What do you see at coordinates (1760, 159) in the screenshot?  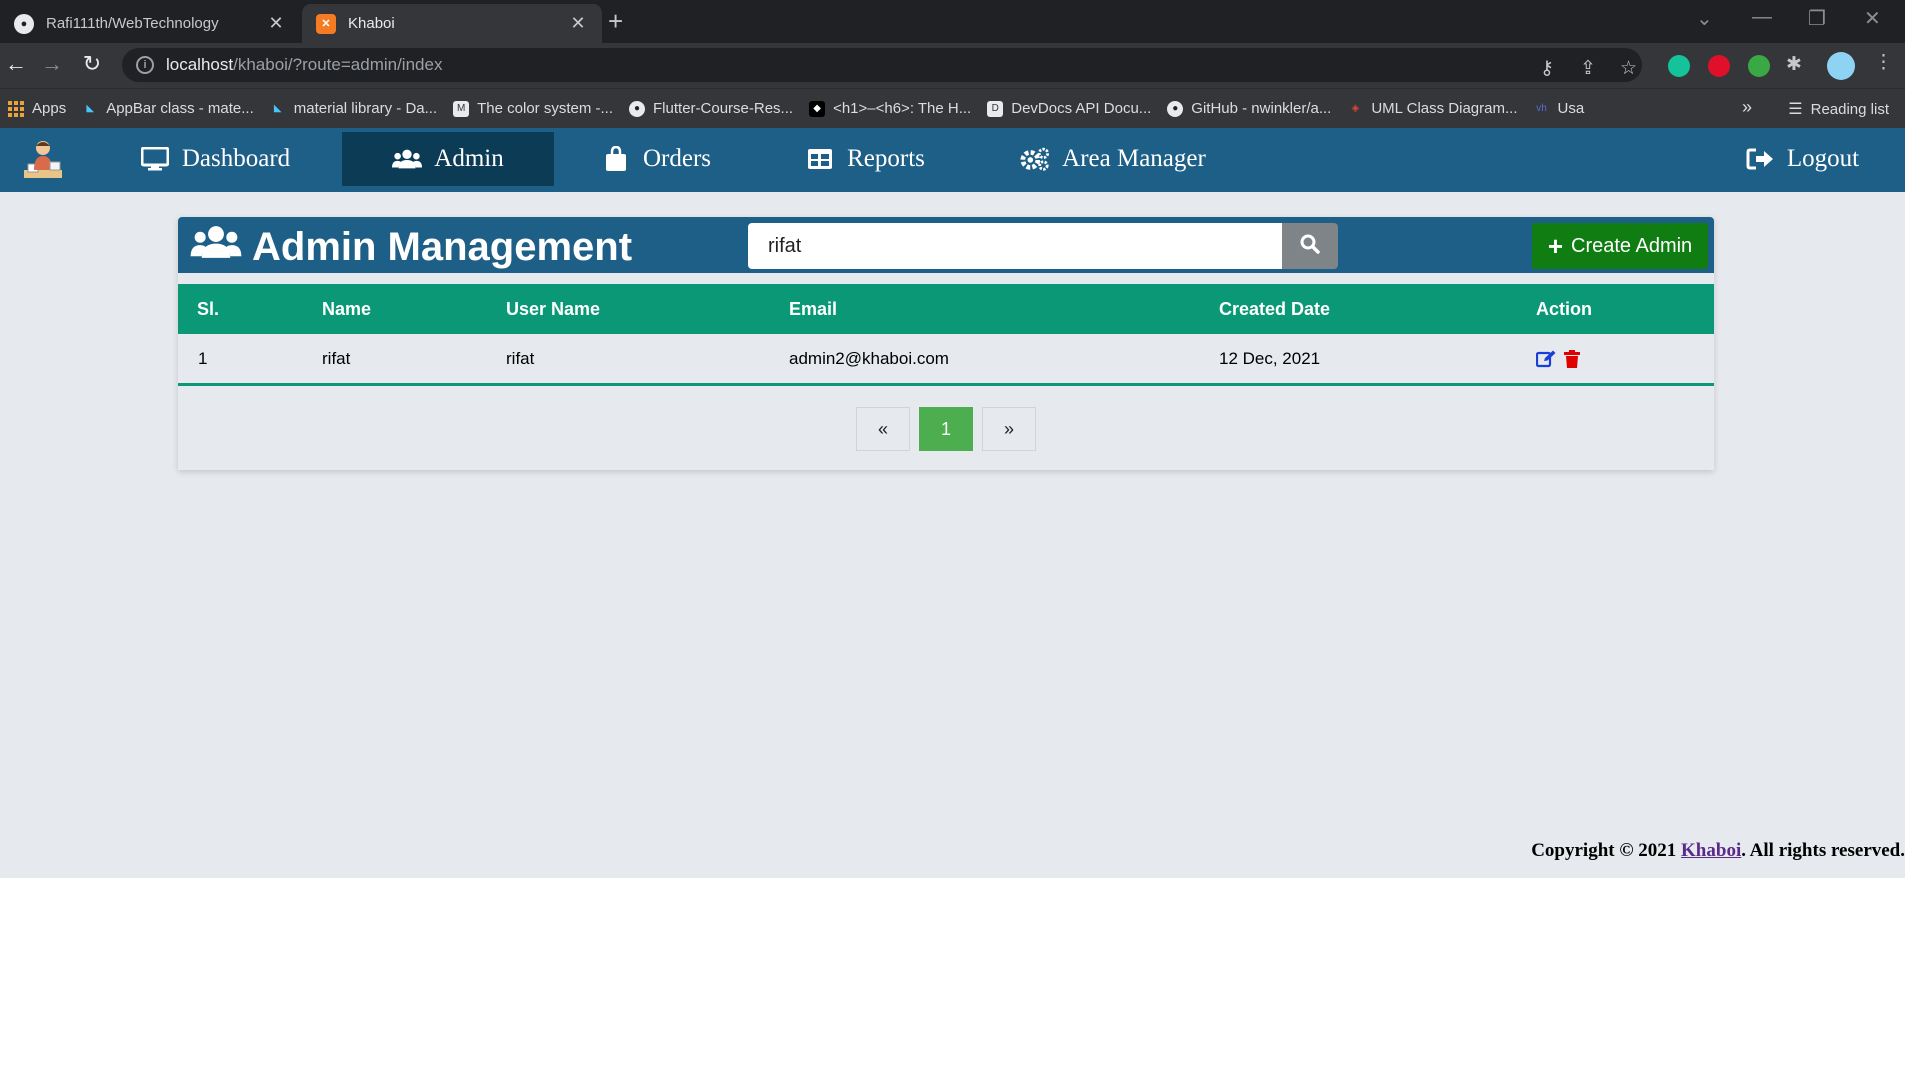 I see `sign-out-icon` at bounding box center [1760, 159].